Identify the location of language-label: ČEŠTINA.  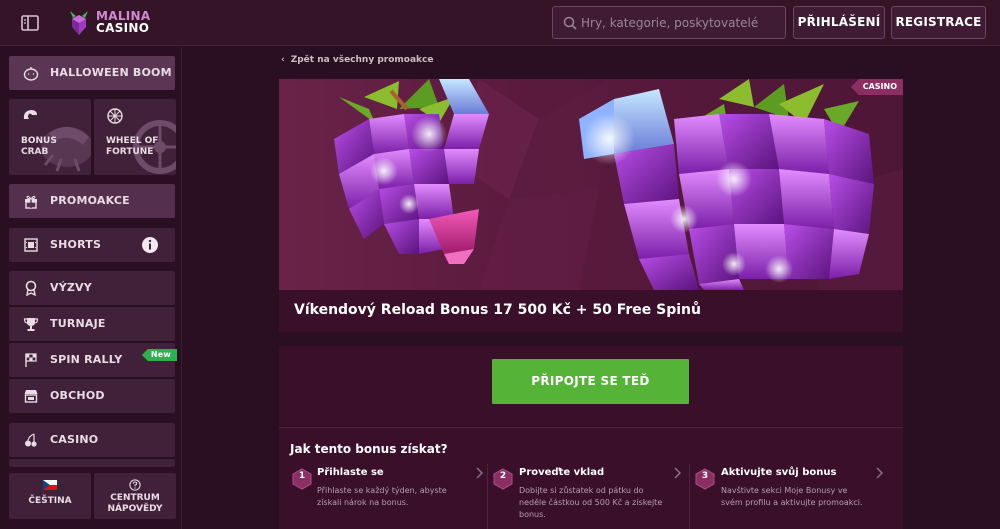
(50, 501).